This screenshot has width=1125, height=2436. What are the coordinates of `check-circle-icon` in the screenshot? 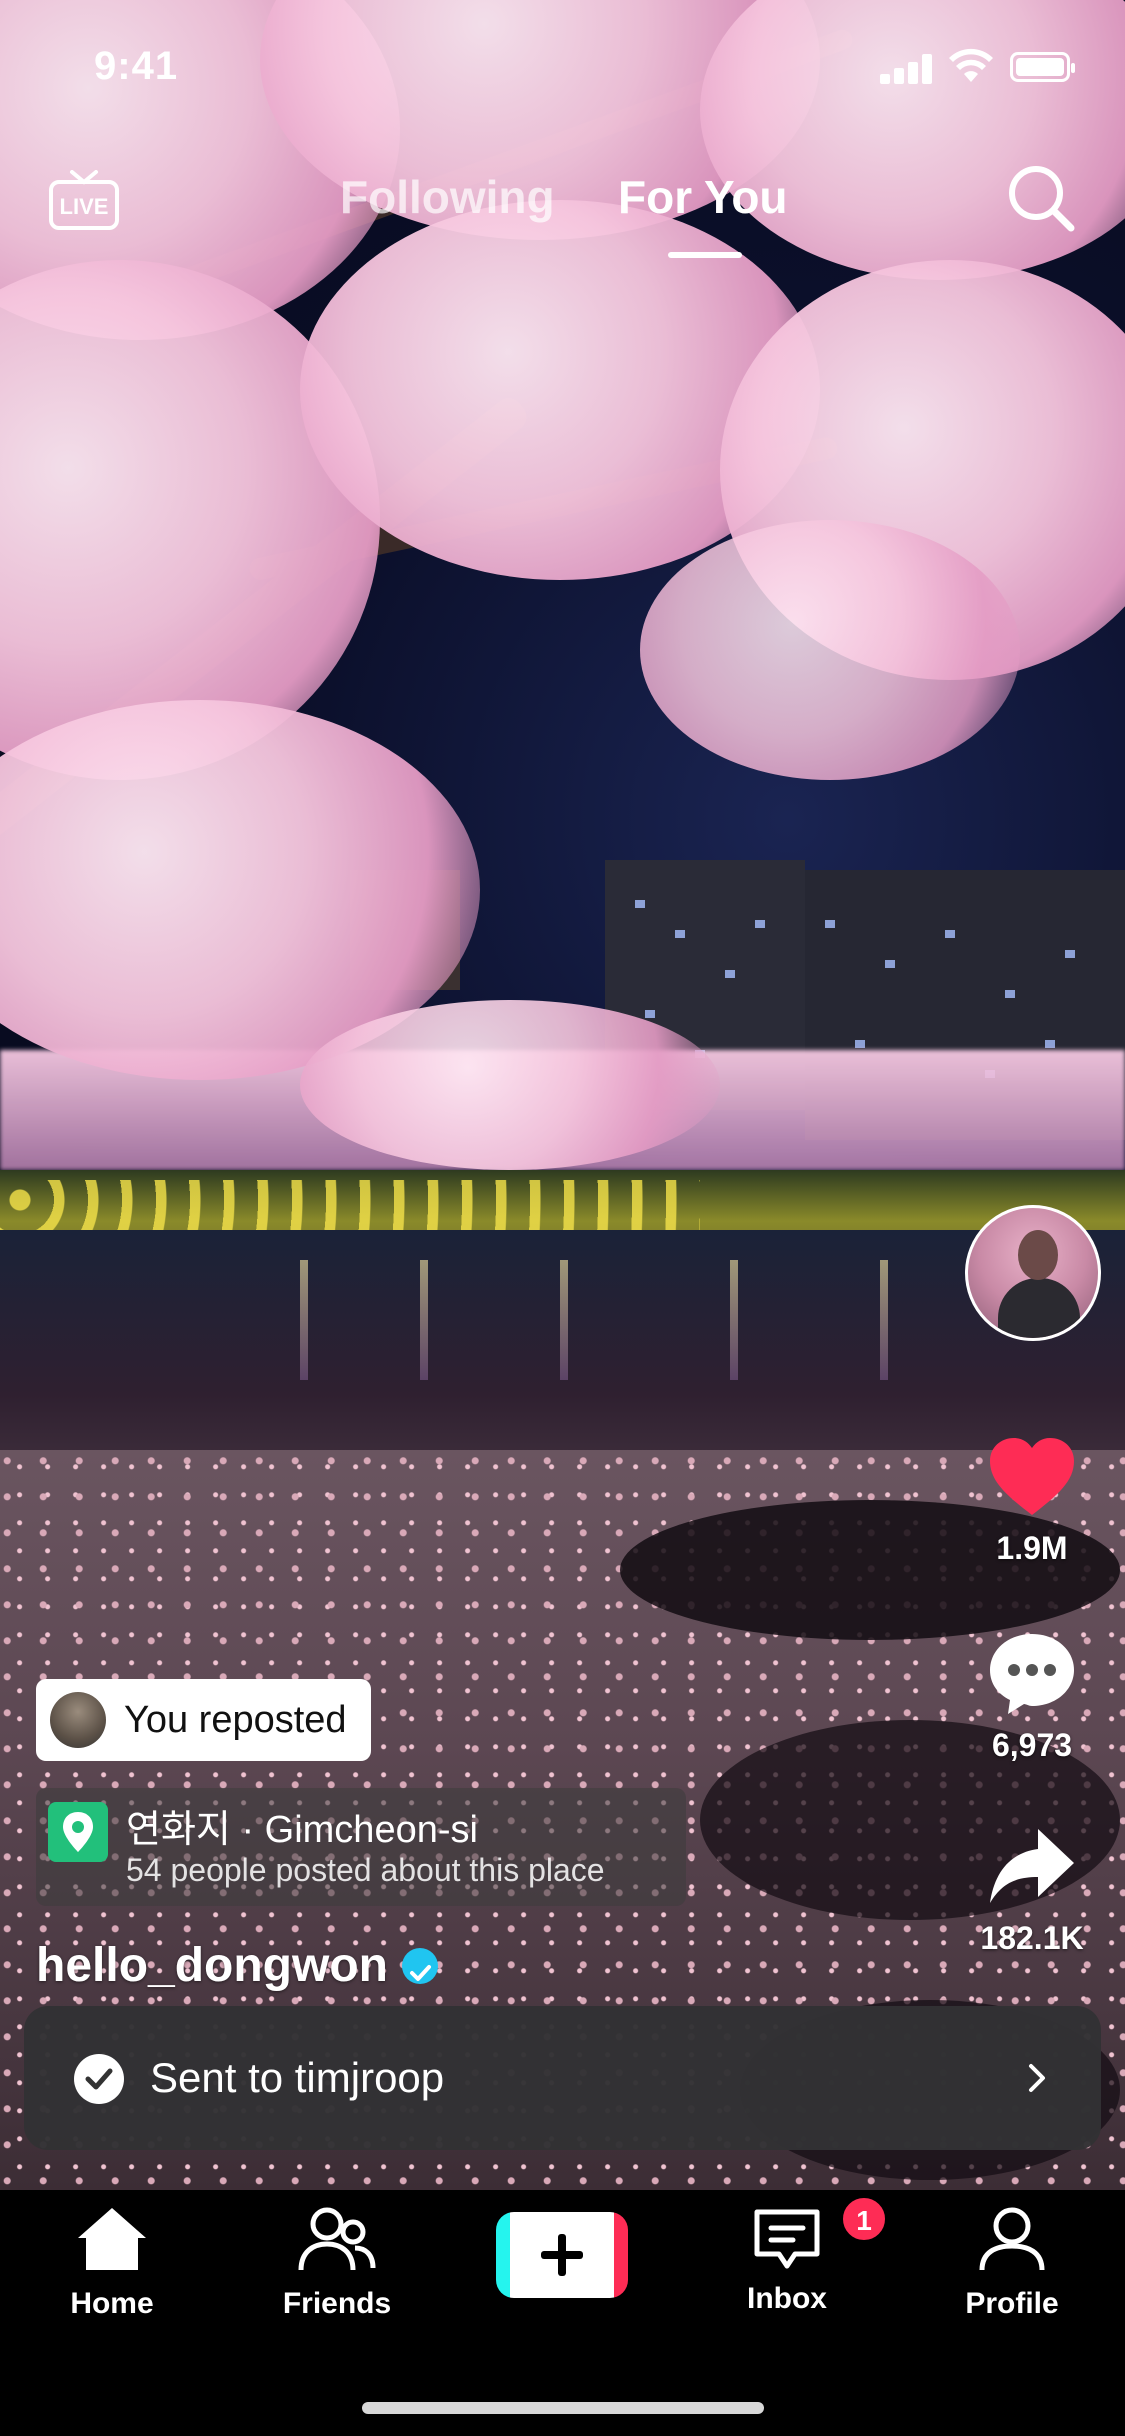 It's located at (99, 2079).